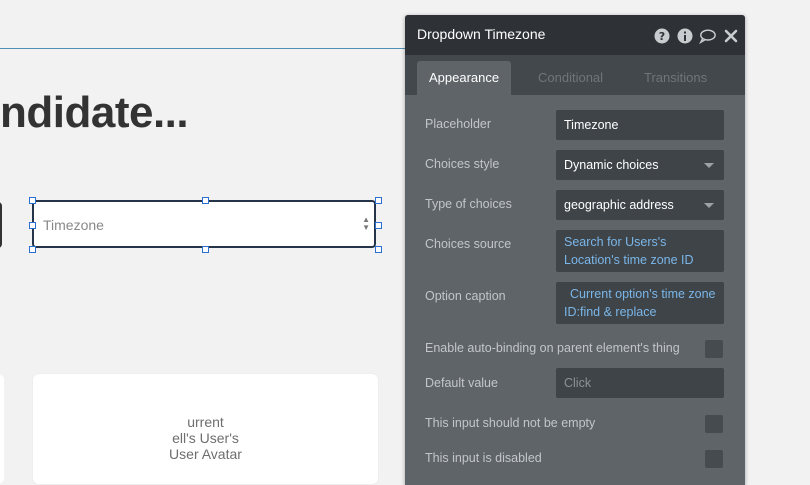  What do you see at coordinates (378, 225) in the screenshot?
I see `resize-handle-e` at bounding box center [378, 225].